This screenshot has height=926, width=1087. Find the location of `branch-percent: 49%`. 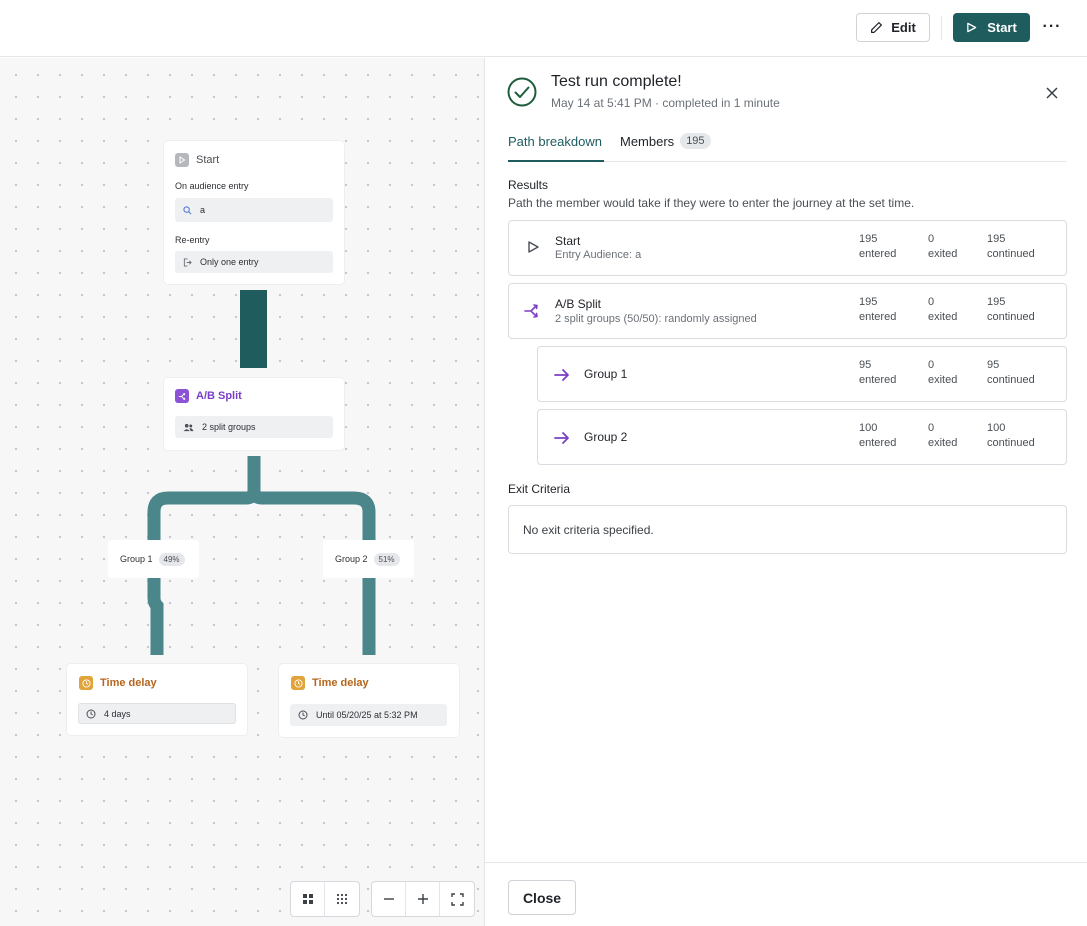

branch-percent: 49% is located at coordinates (171, 559).